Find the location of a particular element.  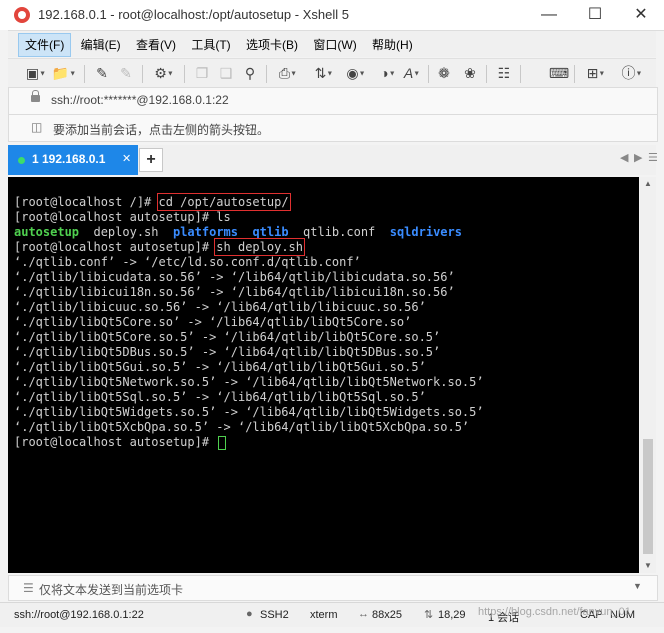

compose-bar: ☰ 仅将文本发送到当前选项卡 ▼ is located at coordinates (333, 588).